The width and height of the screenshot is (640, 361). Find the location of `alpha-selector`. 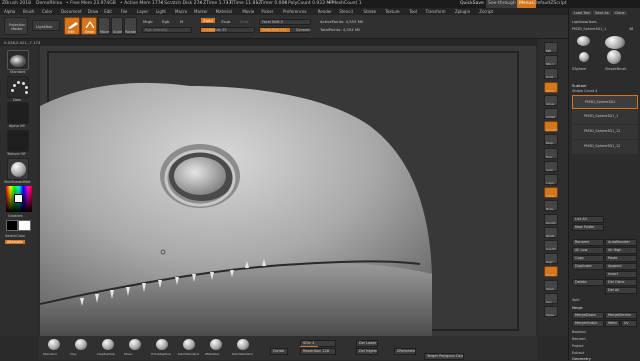

alpha-selector is located at coordinates (18, 113).